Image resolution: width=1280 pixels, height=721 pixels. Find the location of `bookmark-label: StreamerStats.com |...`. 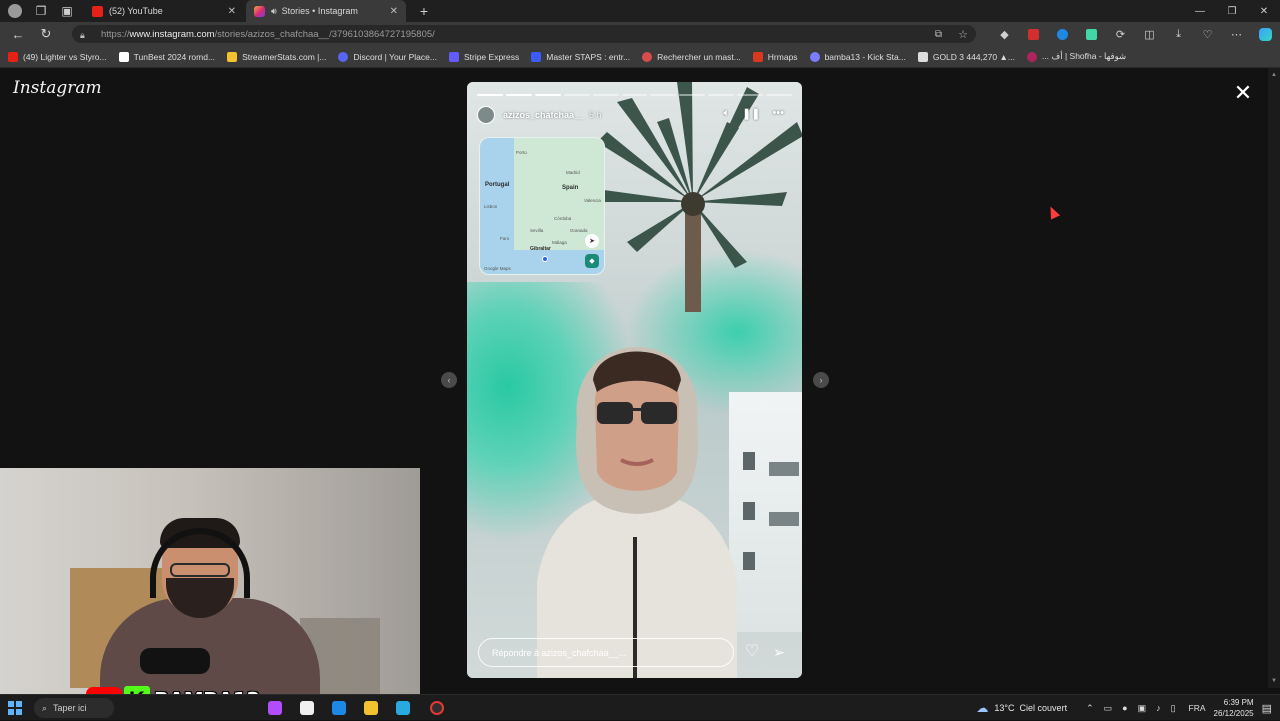

bookmark-label: StreamerStats.com |... is located at coordinates (284, 56).